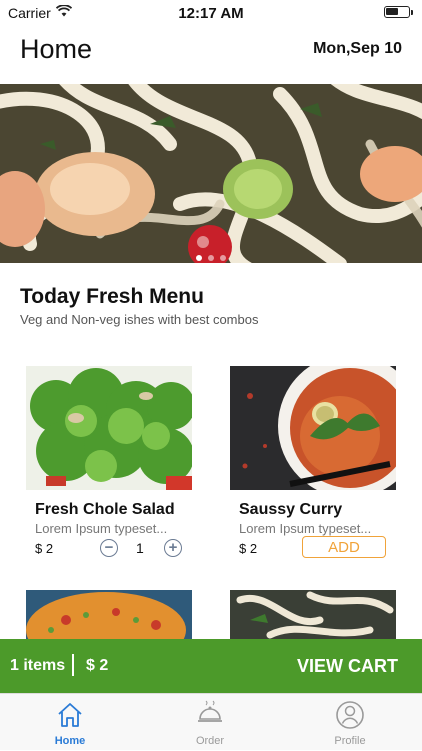  I want to click on section-subtitle: Veg and Non-veg ishes with best combos, so click(139, 319).